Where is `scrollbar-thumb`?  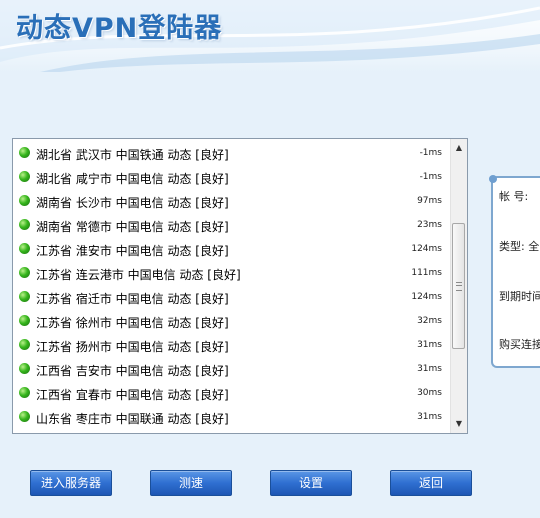
scrollbar-thumb is located at coordinates (458, 286).